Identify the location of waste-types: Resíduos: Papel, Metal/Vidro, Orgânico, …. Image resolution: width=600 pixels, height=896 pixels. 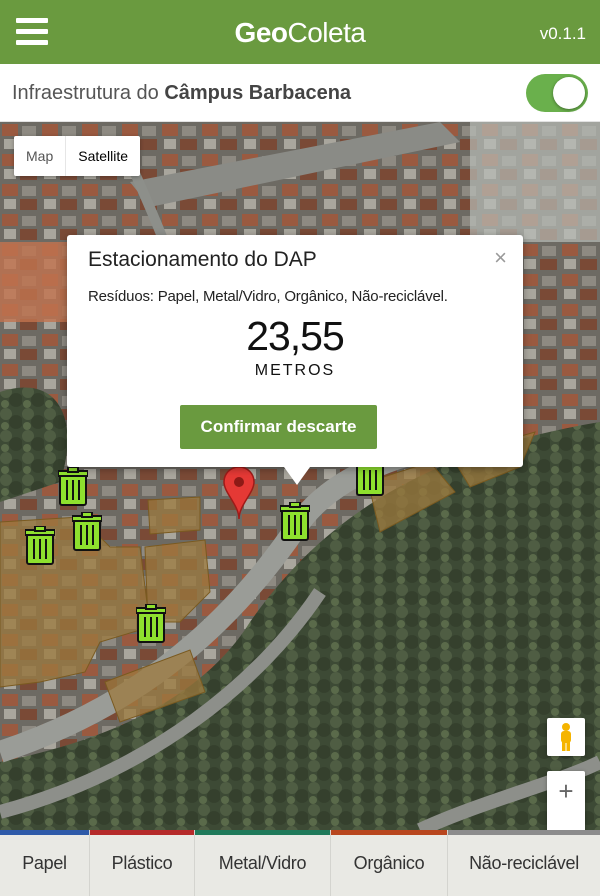
(268, 296).